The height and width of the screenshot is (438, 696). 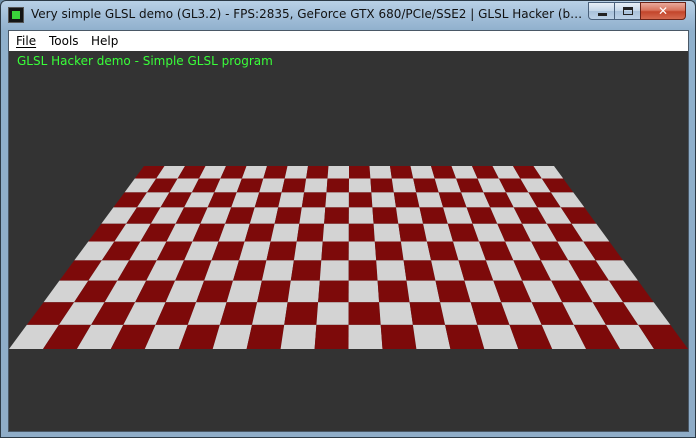 I want to click on menu-help: Help, so click(x=104, y=41).